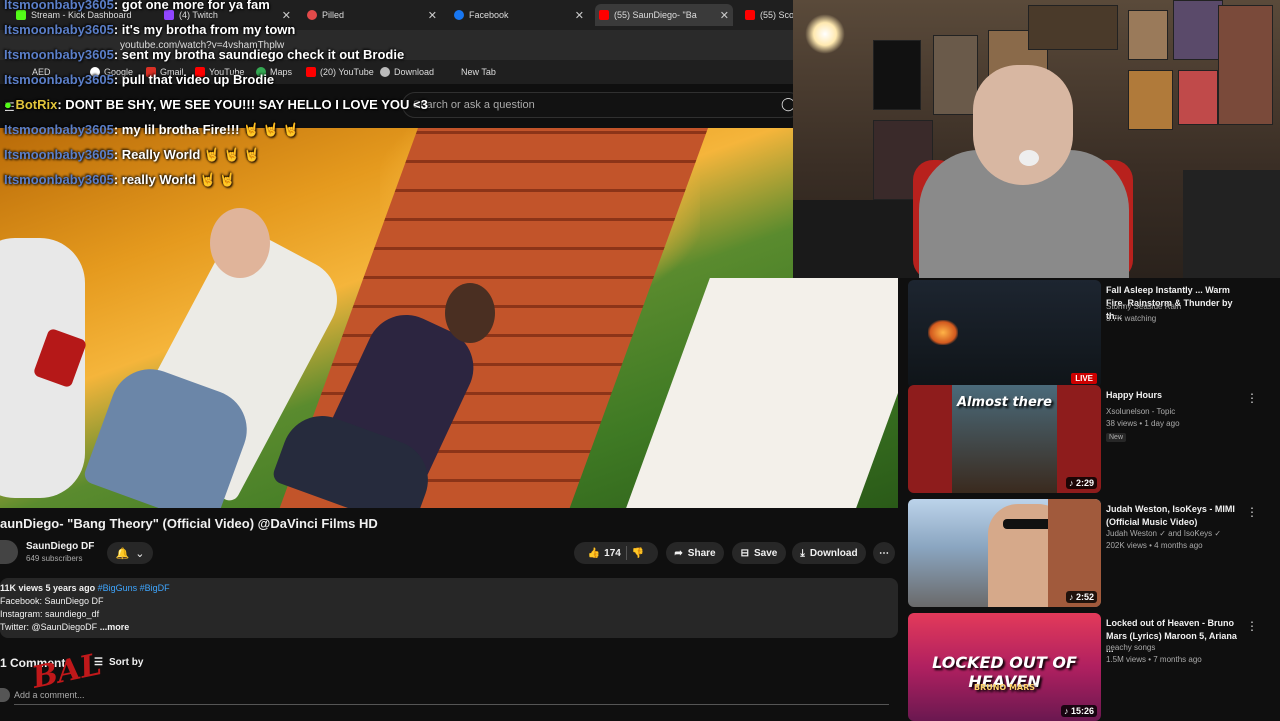  Describe the element at coordinates (204, 29) in the screenshot. I see `chat-text: : it's my brotha from my town` at that location.